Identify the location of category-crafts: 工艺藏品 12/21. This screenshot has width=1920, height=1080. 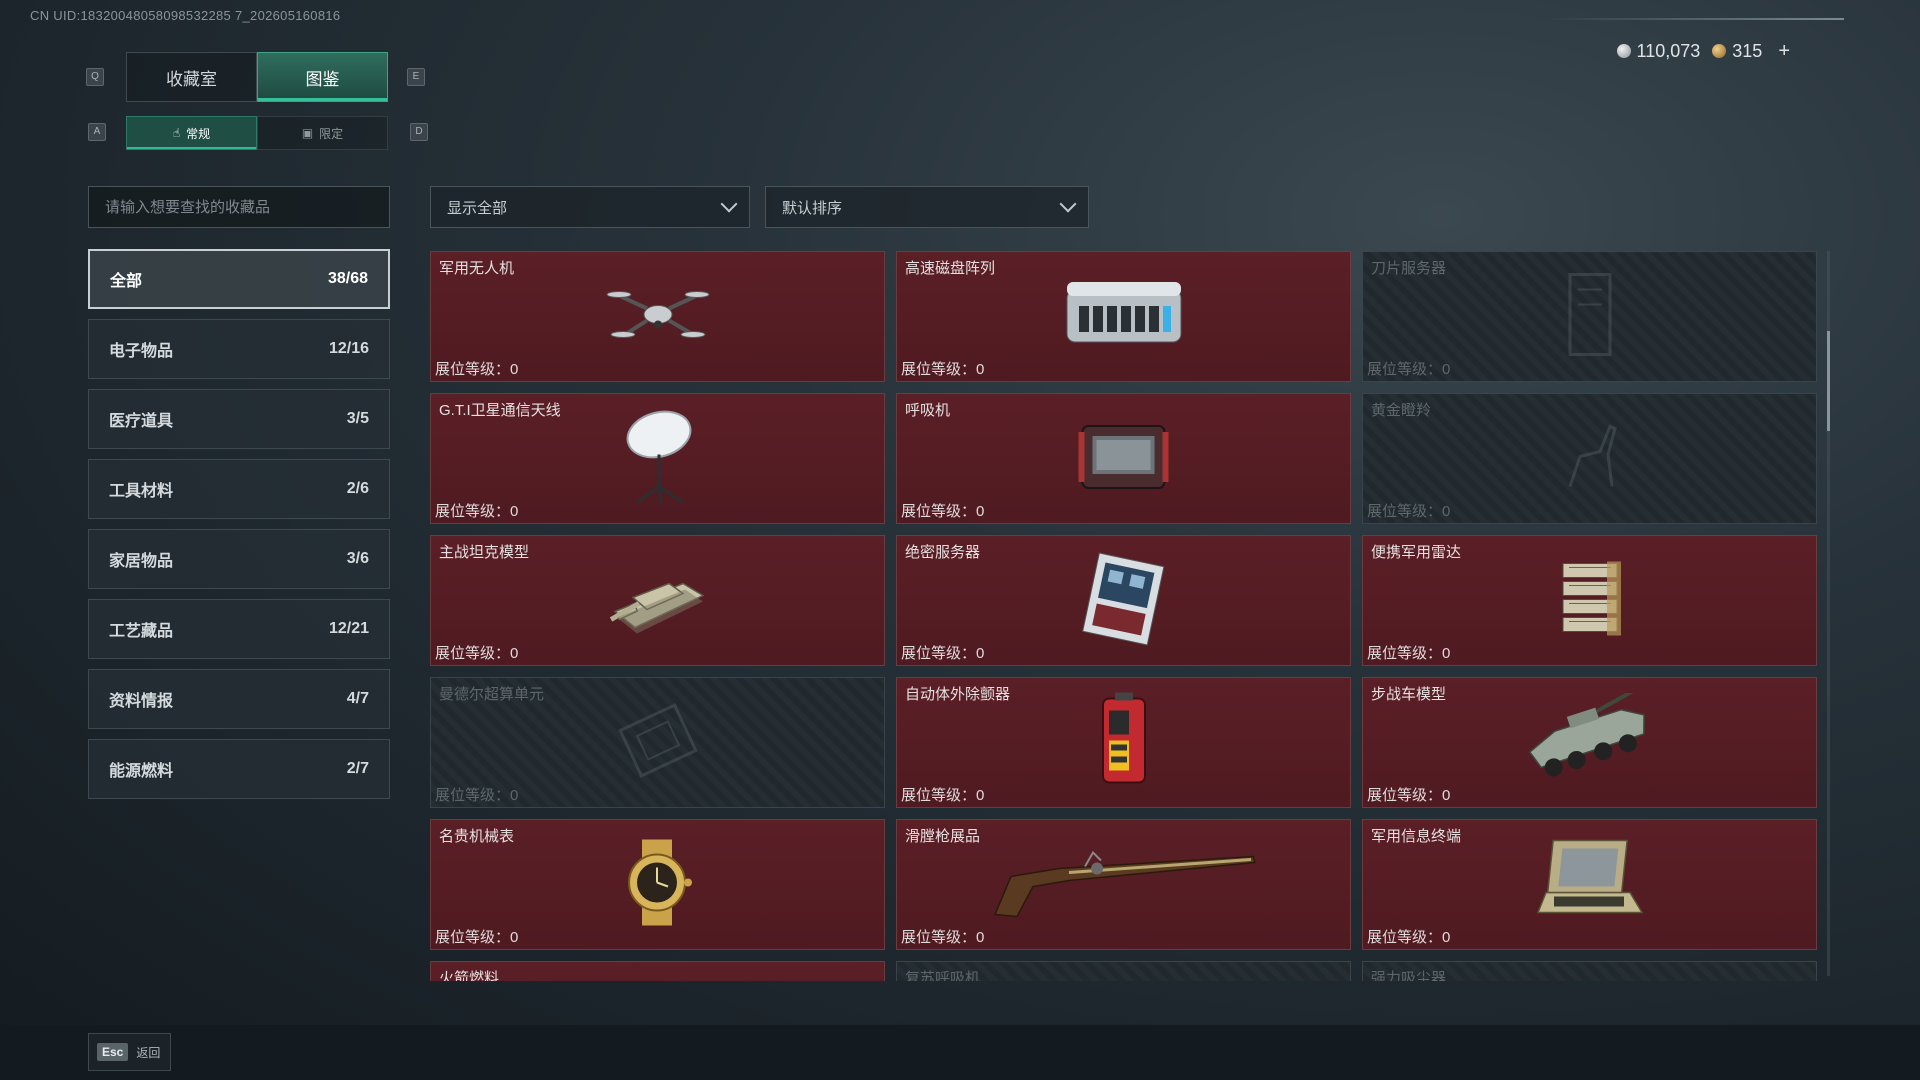
(239, 629).